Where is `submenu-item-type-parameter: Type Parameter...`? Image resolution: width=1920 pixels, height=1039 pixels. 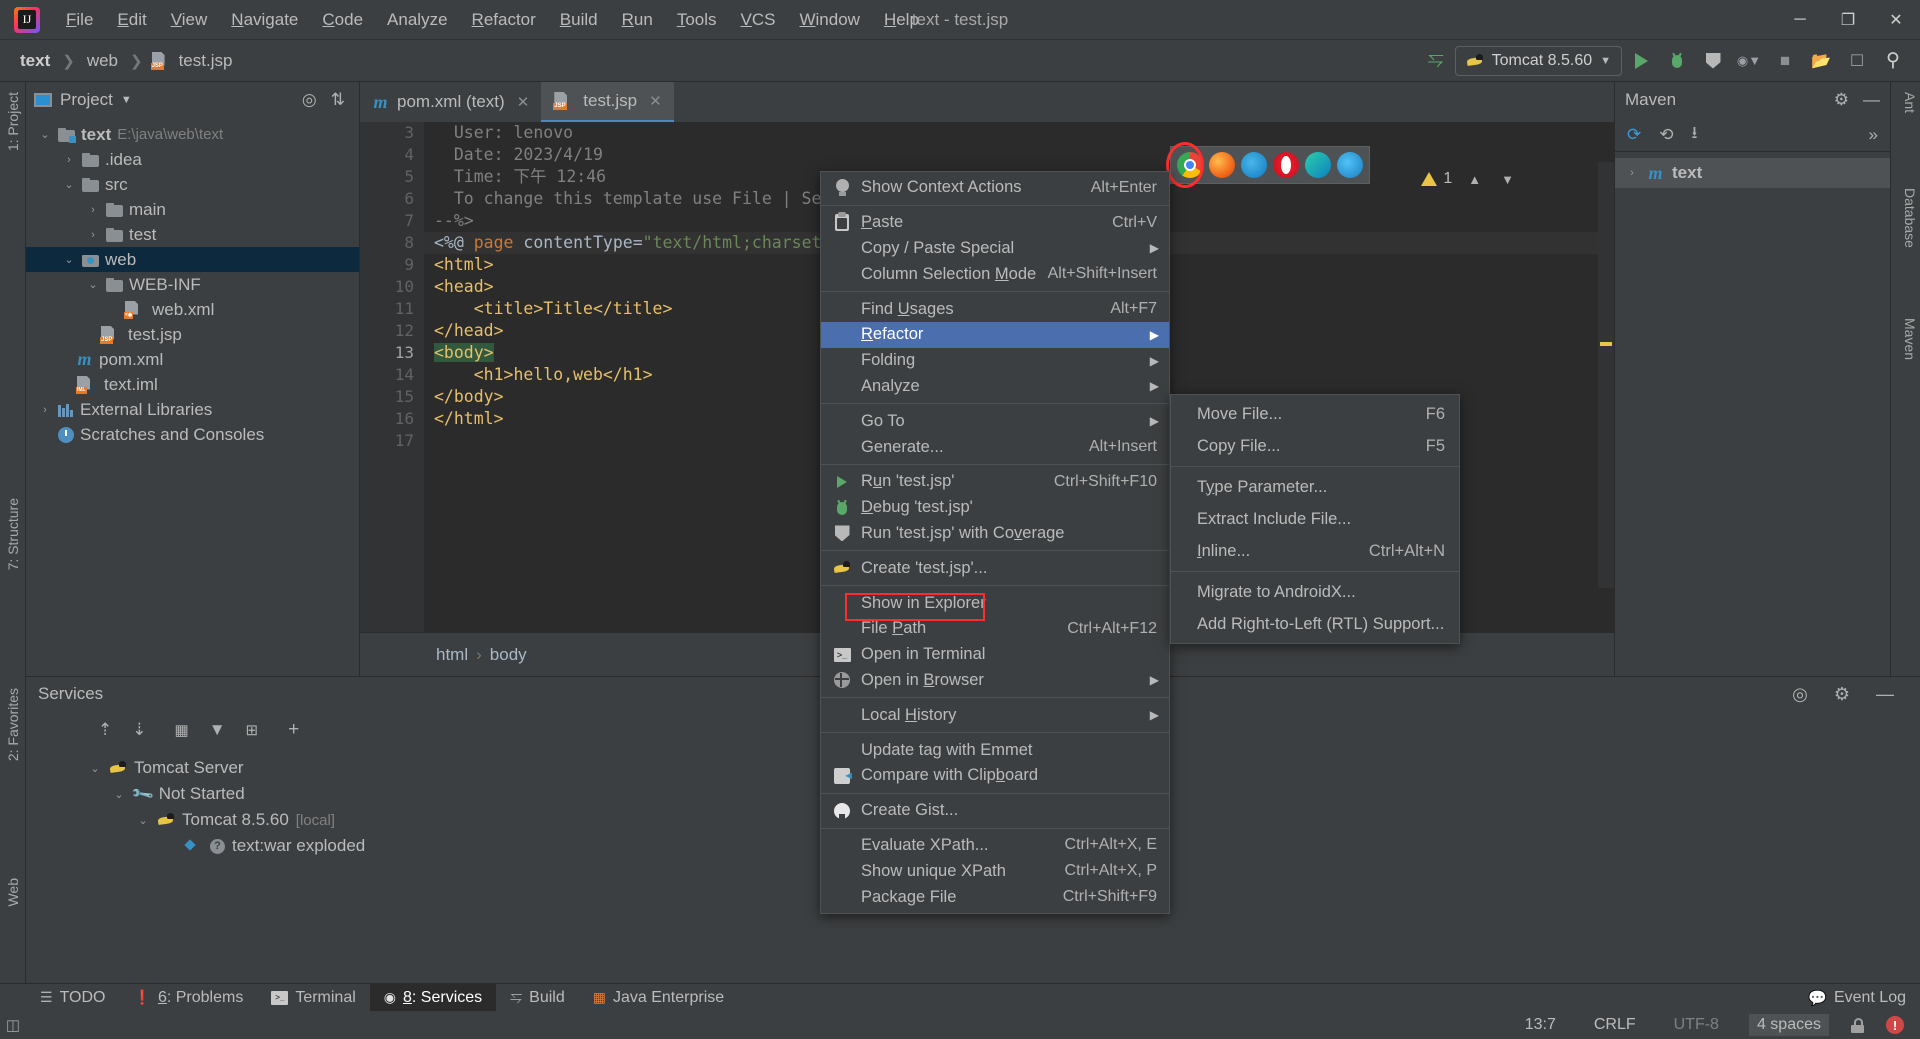 submenu-item-type-parameter: Type Parameter... is located at coordinates (1315, 487).